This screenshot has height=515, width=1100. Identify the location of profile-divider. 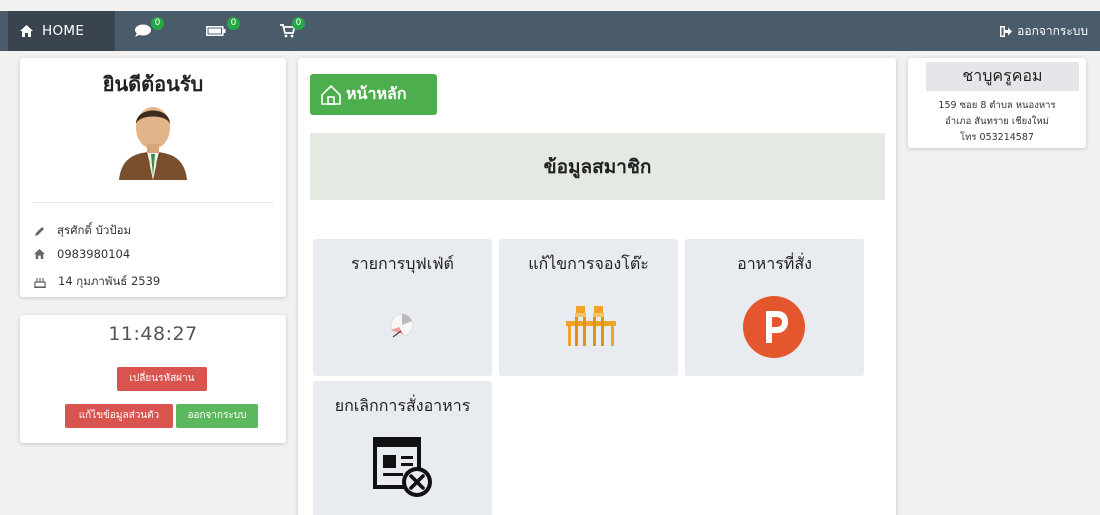
(153, 202).